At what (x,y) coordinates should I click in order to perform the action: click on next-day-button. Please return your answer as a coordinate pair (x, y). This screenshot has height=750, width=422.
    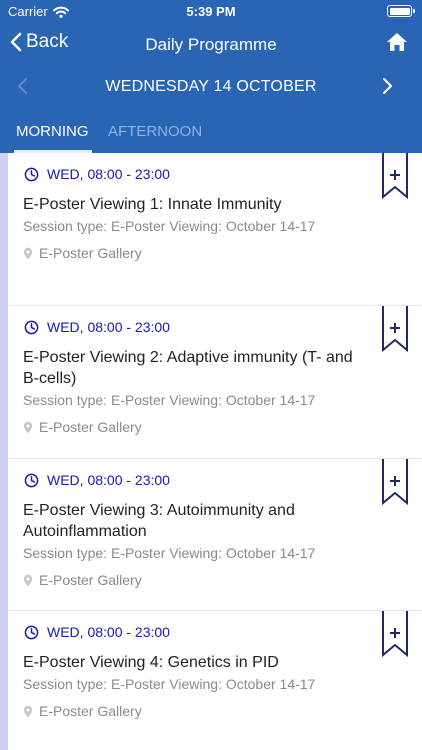
    Looking at the image, I should click on (388, 88).